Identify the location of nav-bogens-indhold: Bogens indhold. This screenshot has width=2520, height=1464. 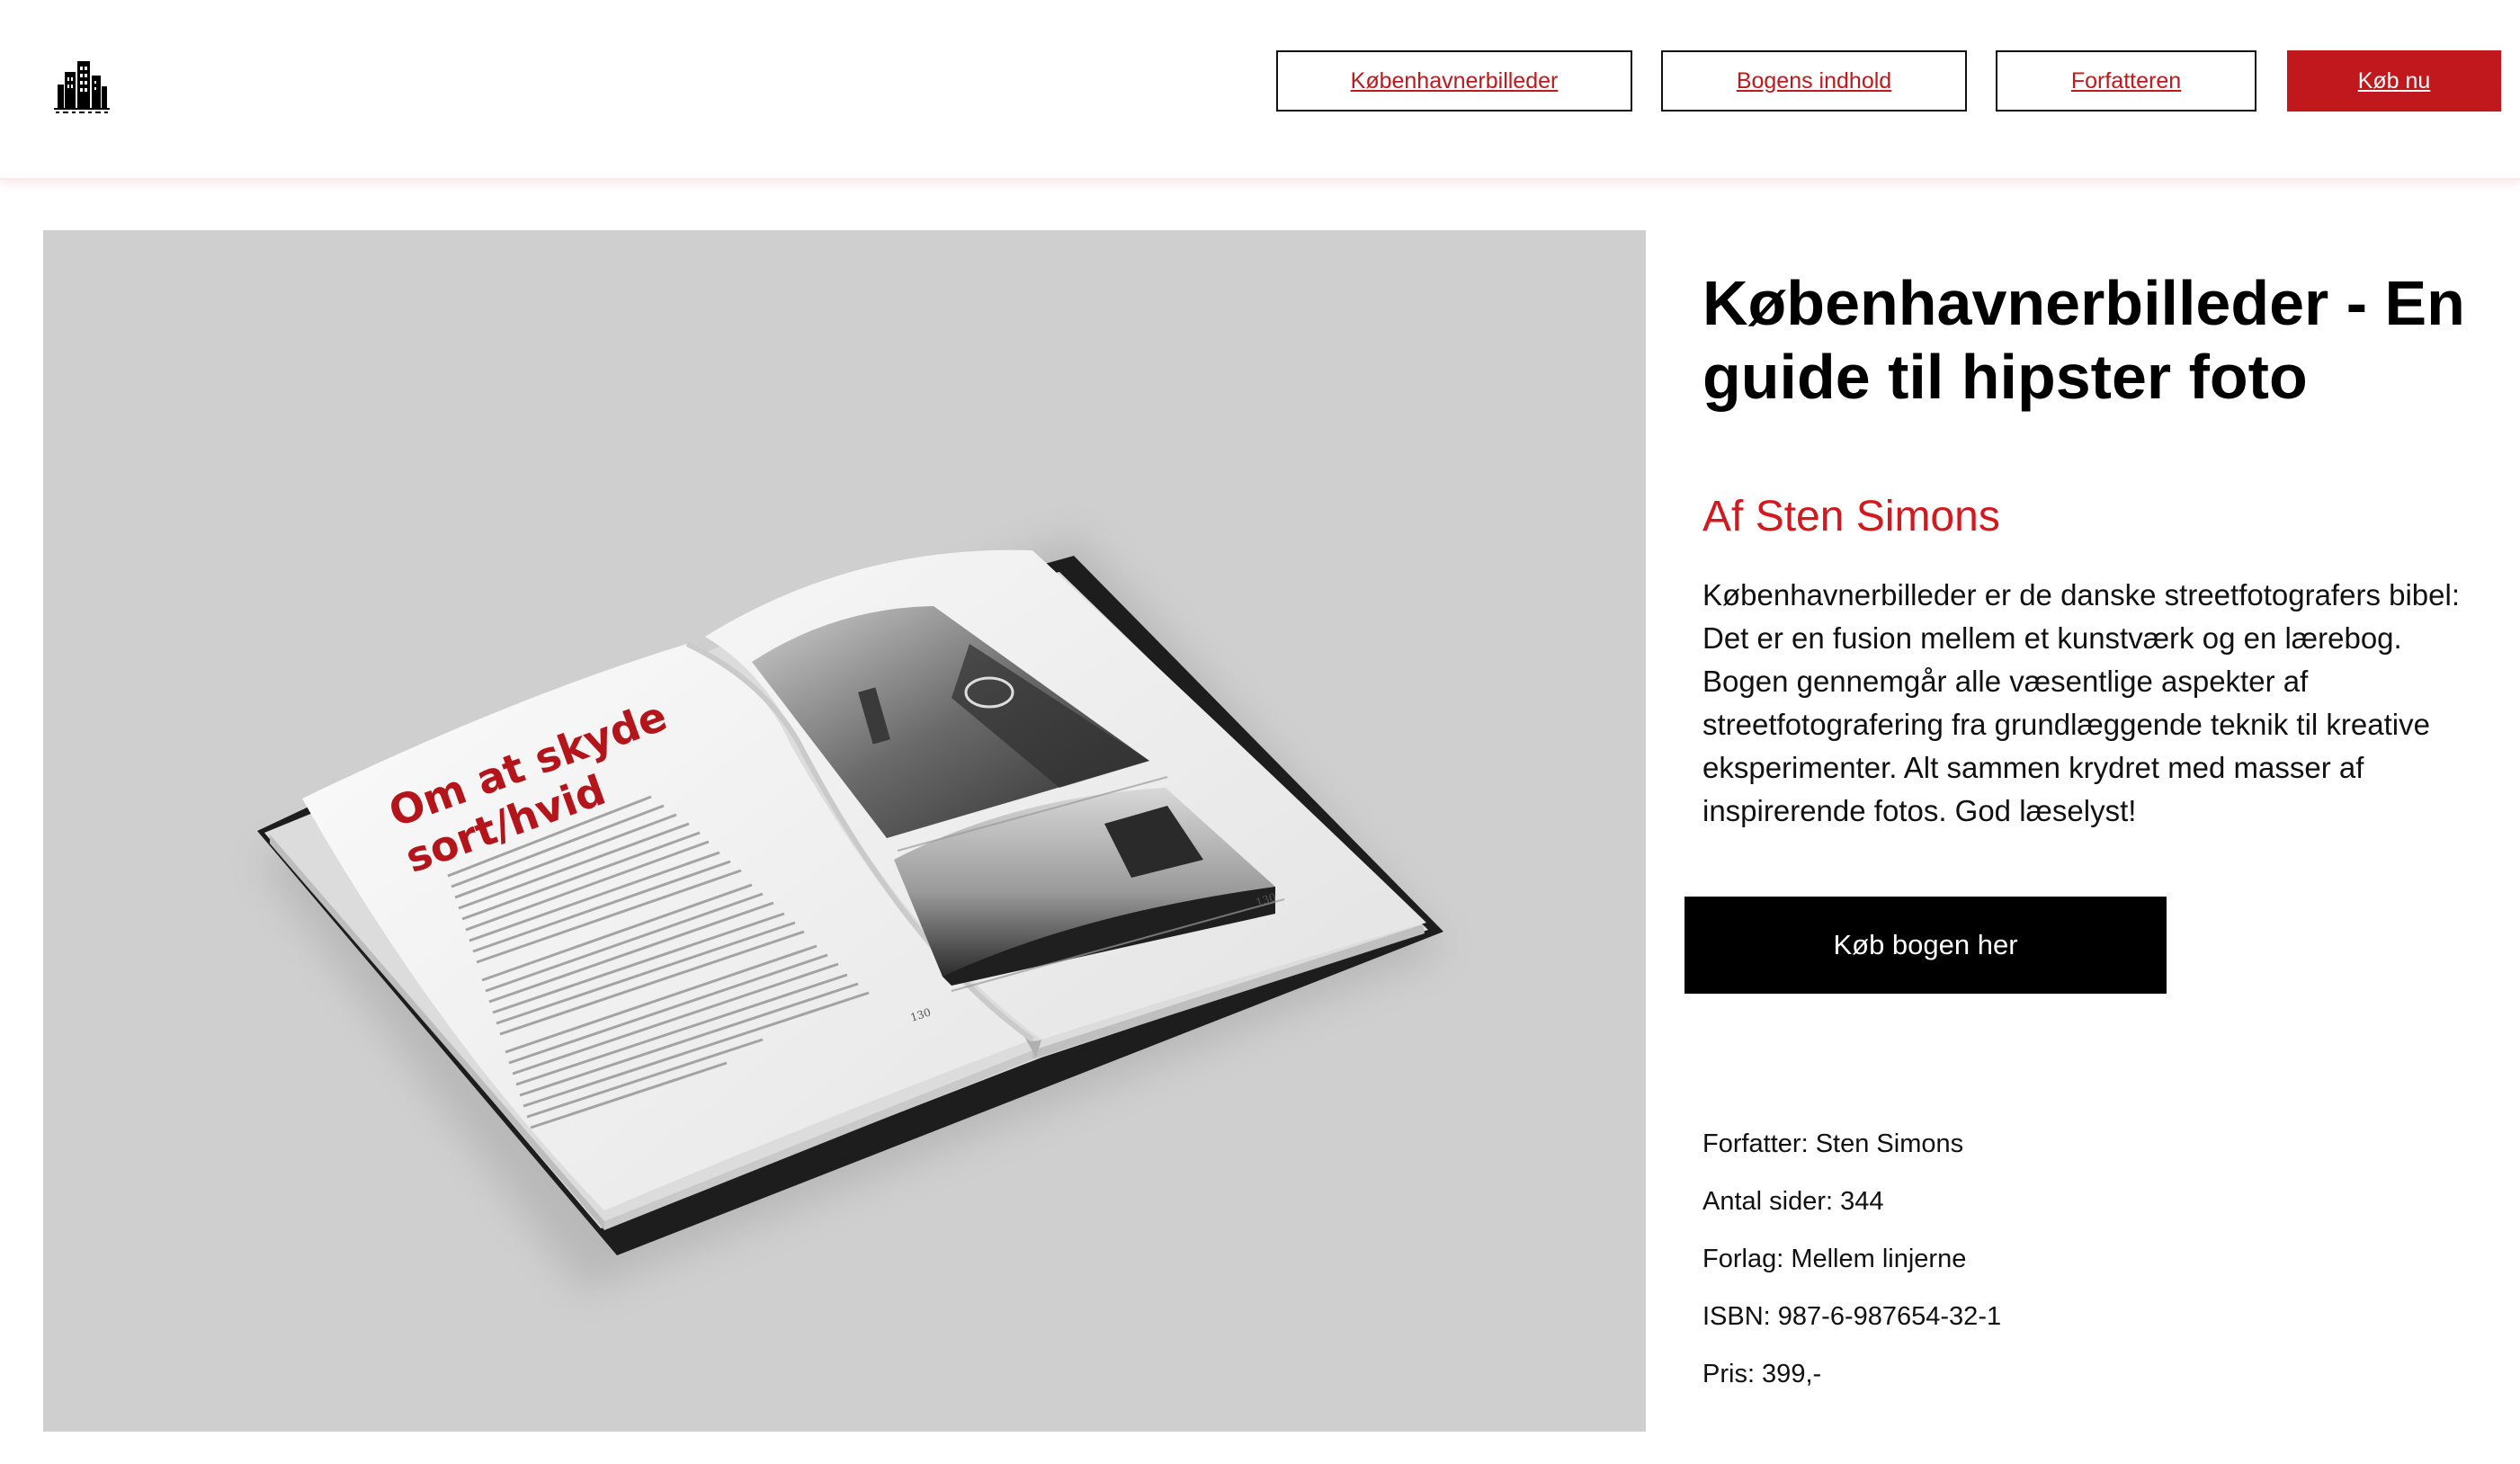
(1814, 81).